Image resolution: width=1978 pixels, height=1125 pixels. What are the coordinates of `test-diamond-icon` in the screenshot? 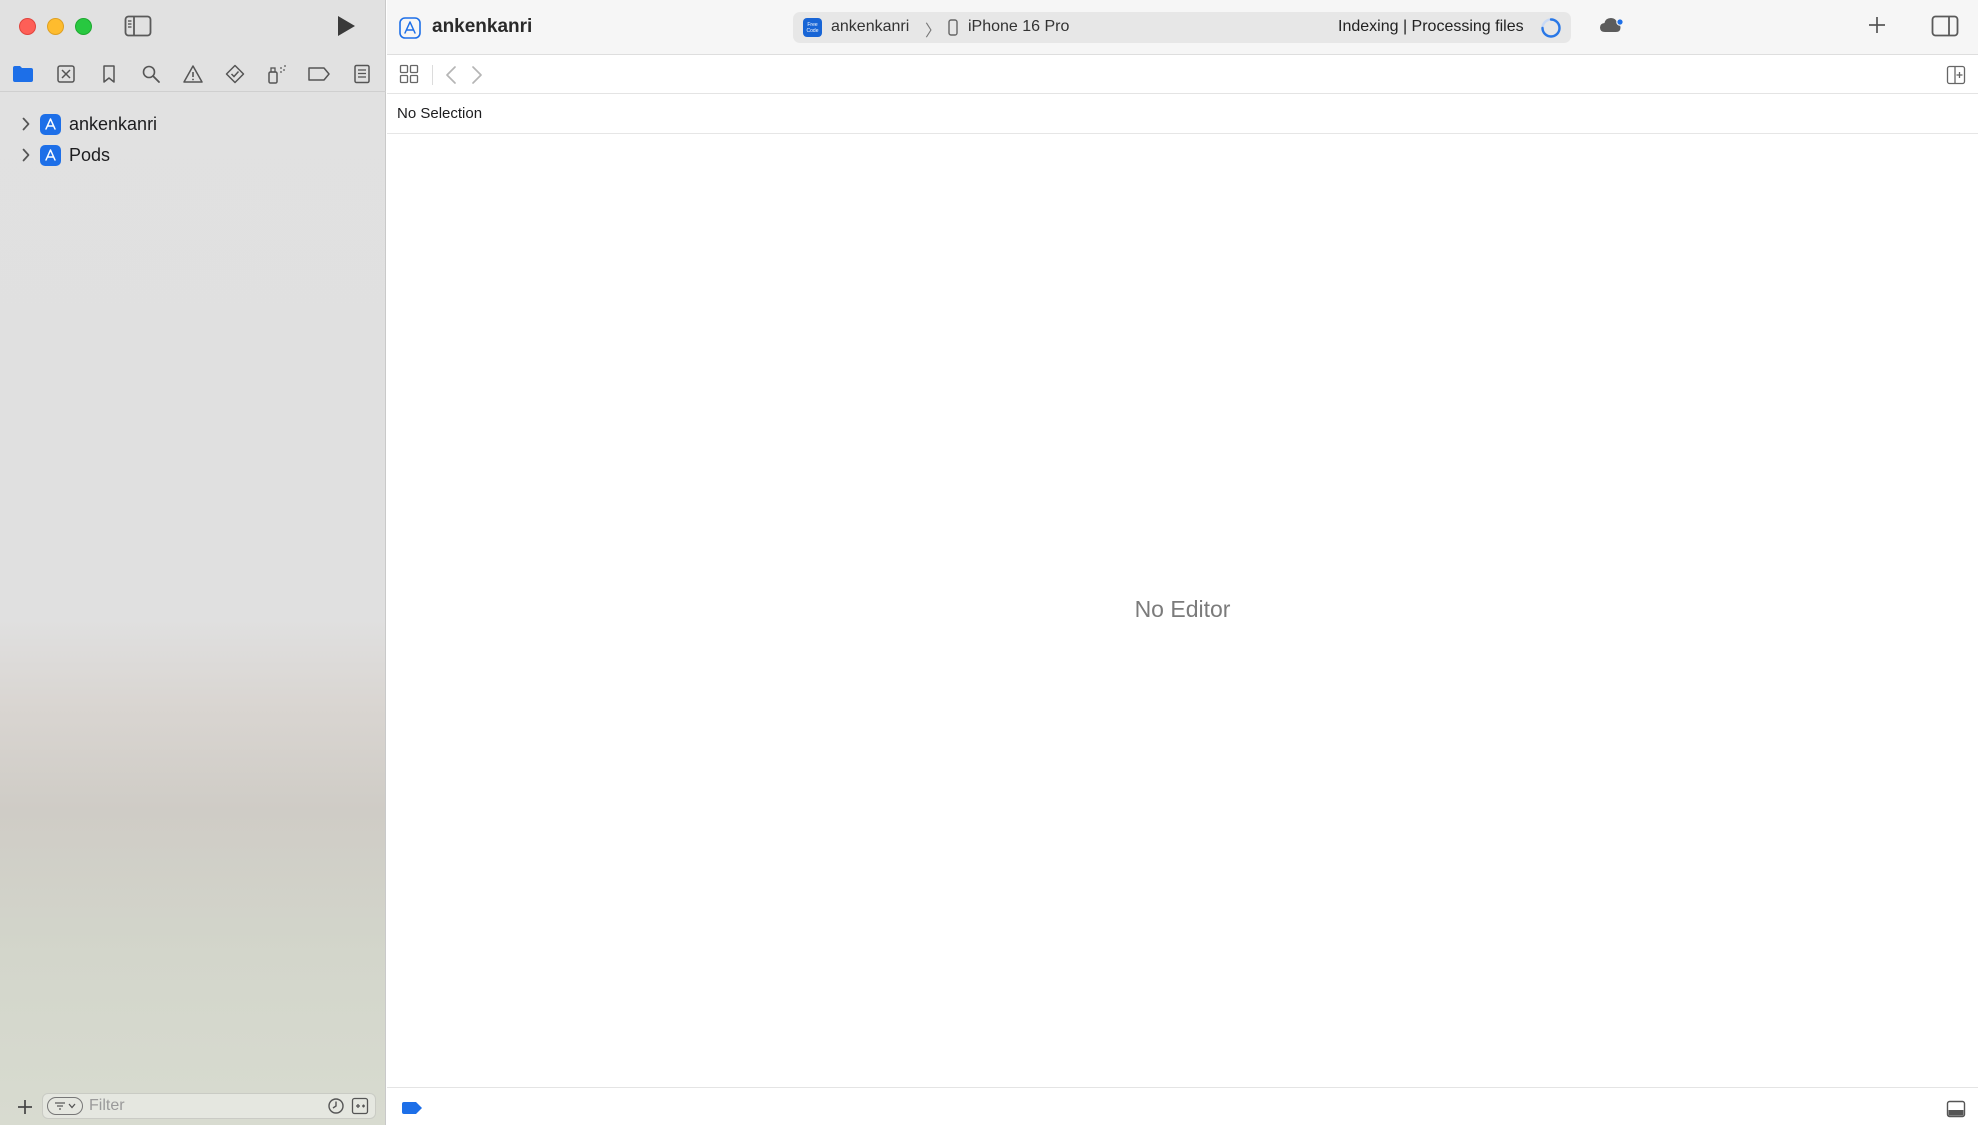 It's located at (235, 74).